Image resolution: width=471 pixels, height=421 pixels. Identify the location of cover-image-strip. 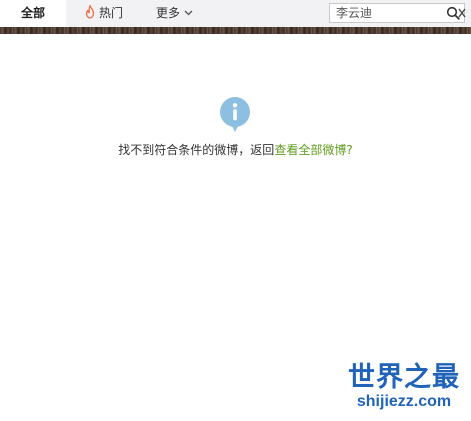
(235, 30).